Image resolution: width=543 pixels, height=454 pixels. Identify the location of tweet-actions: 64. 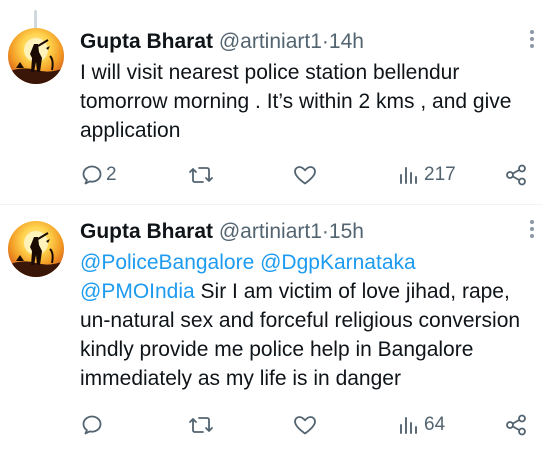
(310, 425).